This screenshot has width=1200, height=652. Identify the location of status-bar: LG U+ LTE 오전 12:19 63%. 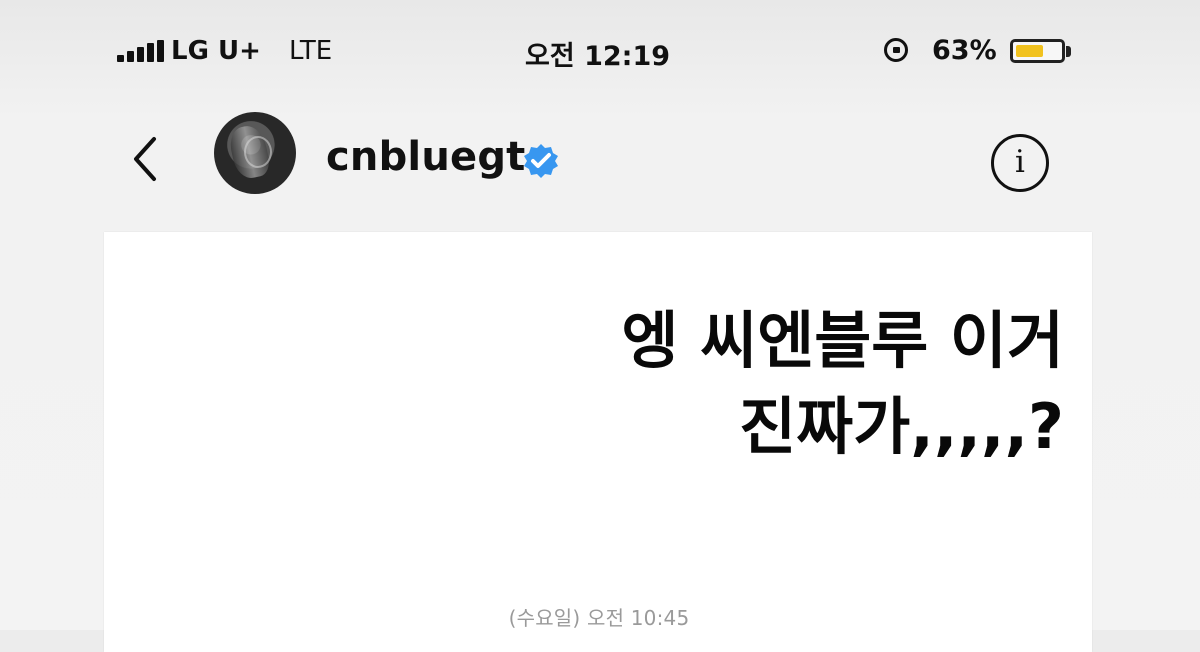
(600, 52).